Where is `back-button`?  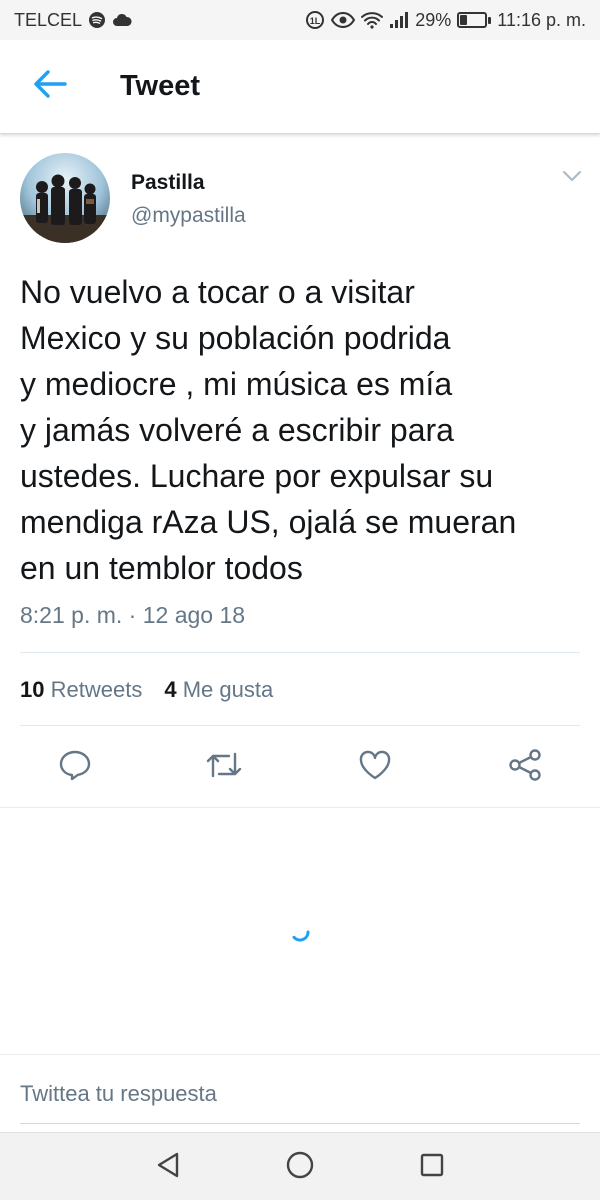 back-button is located at coordinates (50, 87).